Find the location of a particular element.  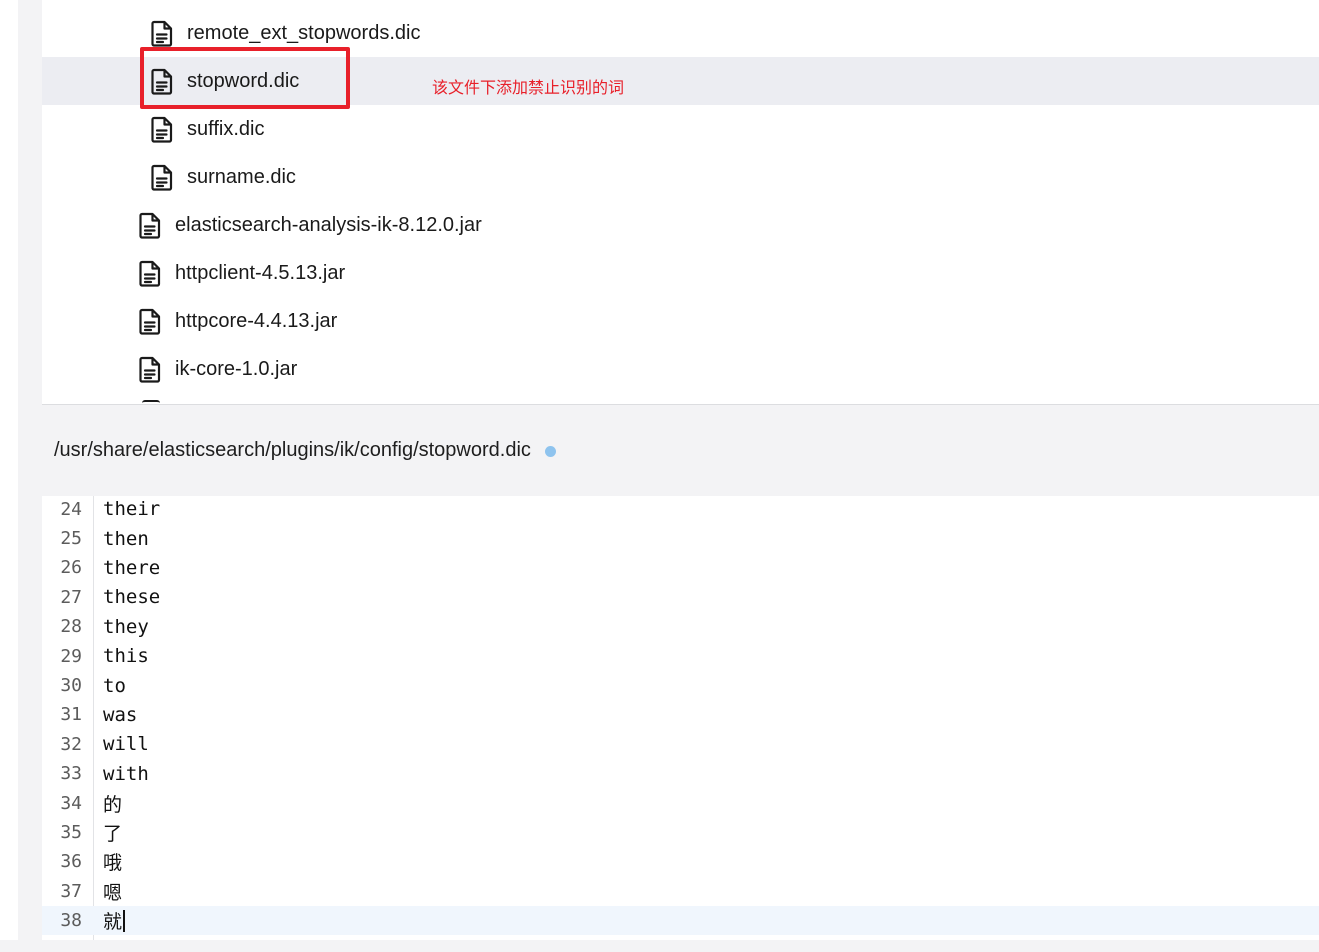

code-text: 的 is located at coordinates (112, 803).